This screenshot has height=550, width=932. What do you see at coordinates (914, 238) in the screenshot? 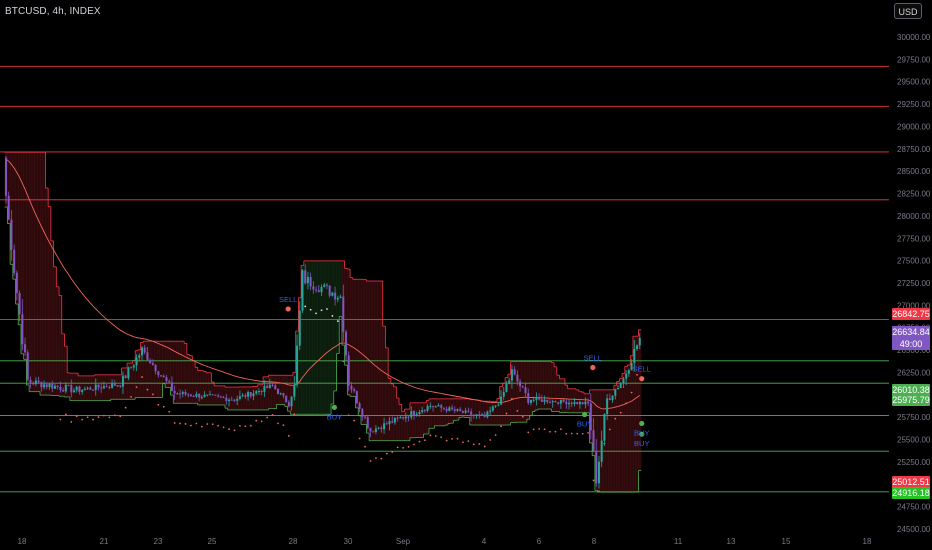
I see `price-axis-label: 27750.00` at bounding box center [914, 238].